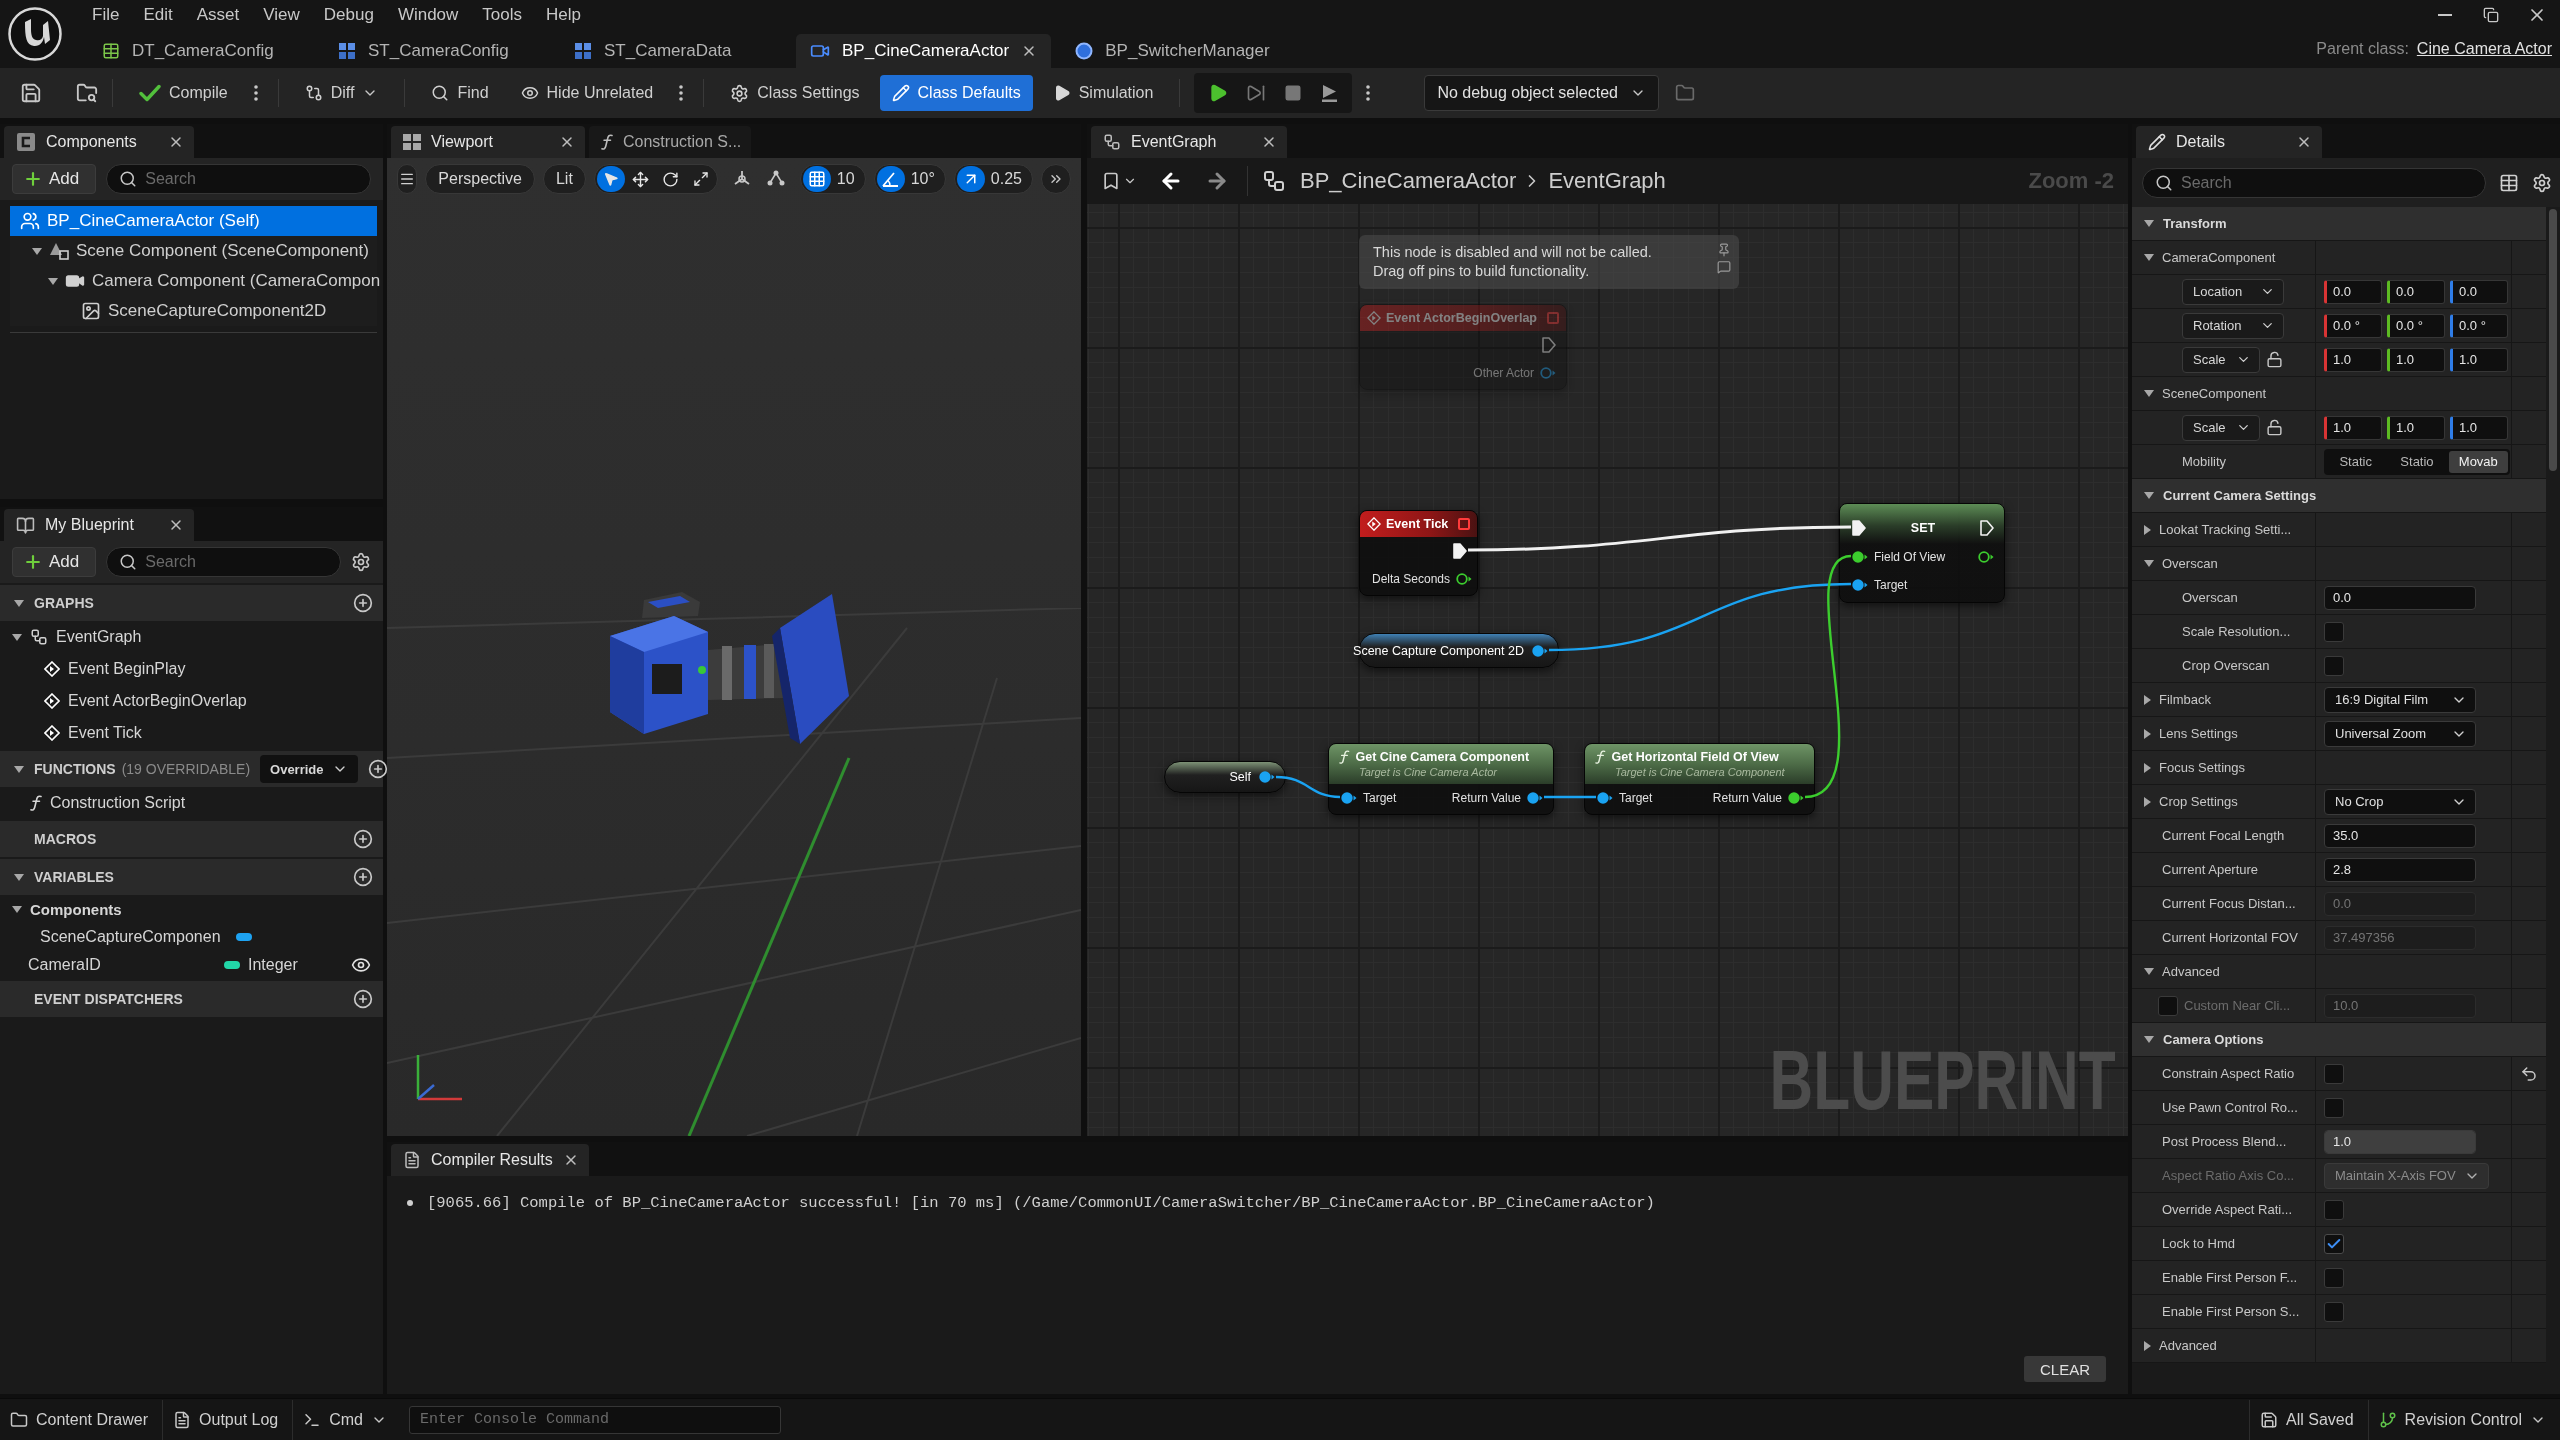  I want to click on menu-button, so click(407, 179).